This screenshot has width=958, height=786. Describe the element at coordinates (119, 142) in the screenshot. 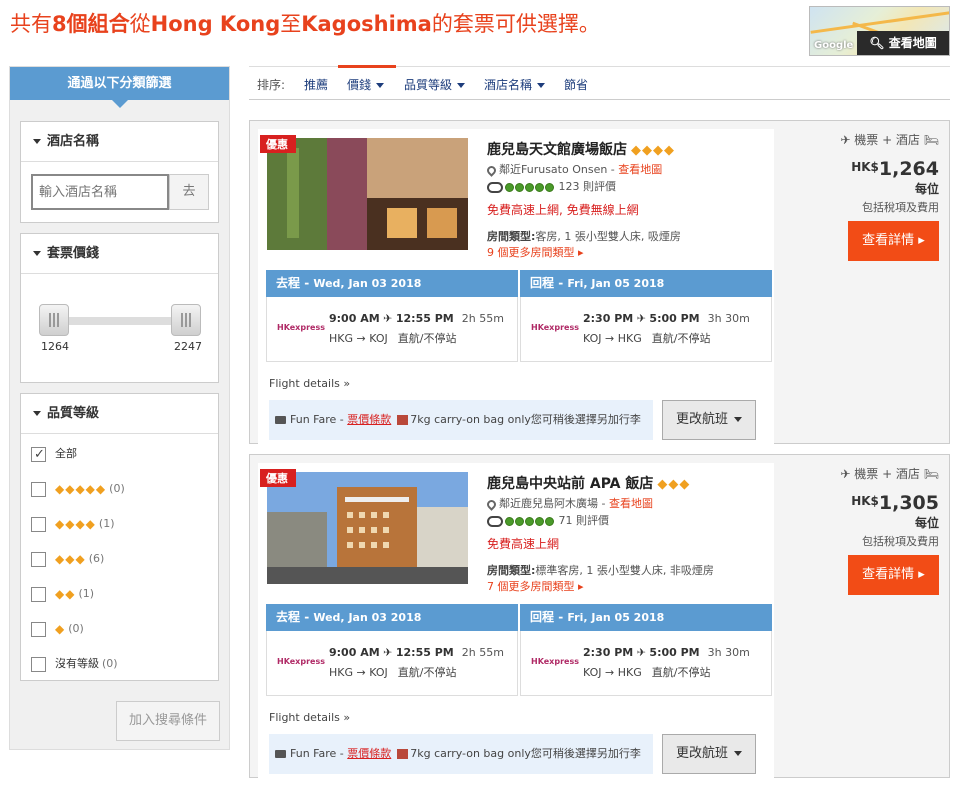

I see `hotel-name-filter-toggle: 酒店名稱` at that location.